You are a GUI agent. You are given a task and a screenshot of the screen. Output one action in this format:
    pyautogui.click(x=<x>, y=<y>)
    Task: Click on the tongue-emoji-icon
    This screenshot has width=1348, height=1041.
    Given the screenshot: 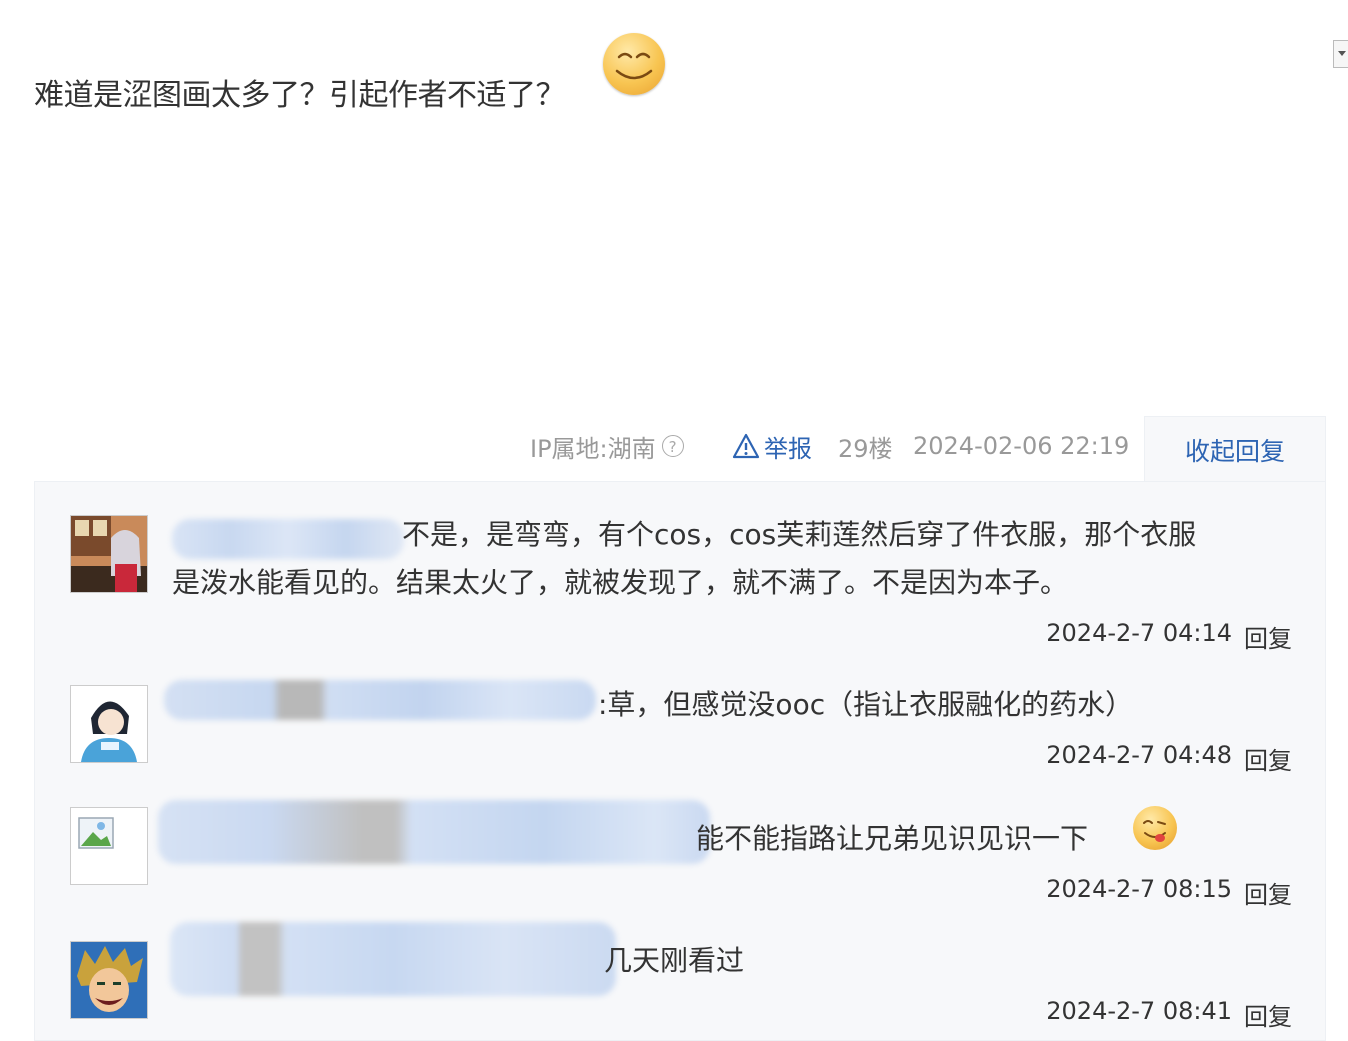 What is the action you would take?
    pyautogui.click(x=1155, y=828)
    